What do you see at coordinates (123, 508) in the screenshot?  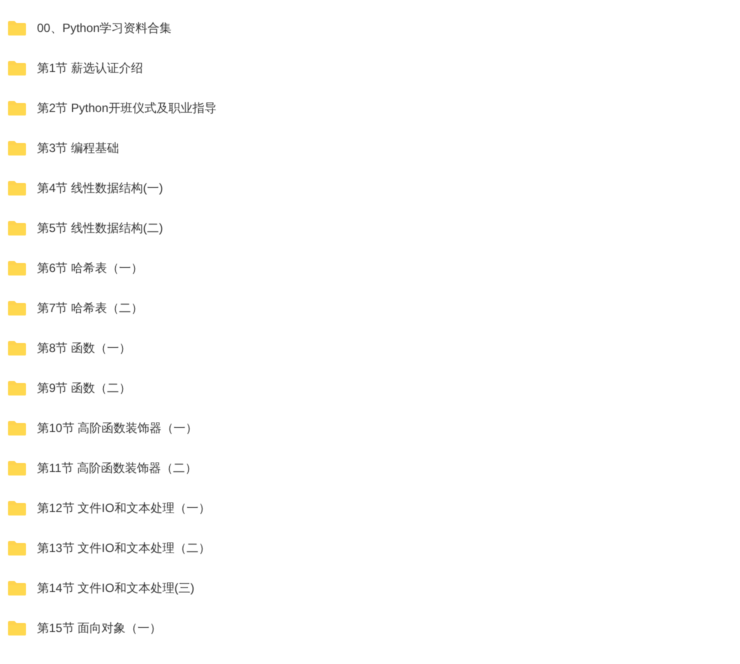 I see `folder-name: 第12节 文件IO和文本处理（一）` at bounding box center [123, 508].